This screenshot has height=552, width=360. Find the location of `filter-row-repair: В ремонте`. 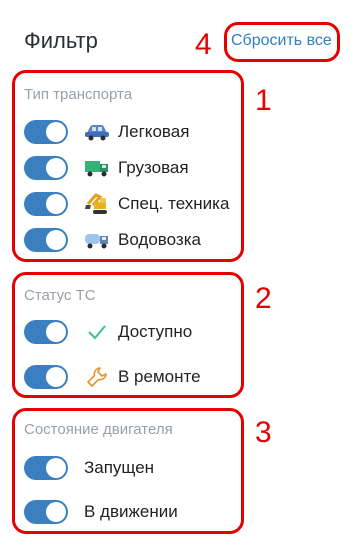

filter-row-repair: В ремонте is located at coordinates (112, 377).